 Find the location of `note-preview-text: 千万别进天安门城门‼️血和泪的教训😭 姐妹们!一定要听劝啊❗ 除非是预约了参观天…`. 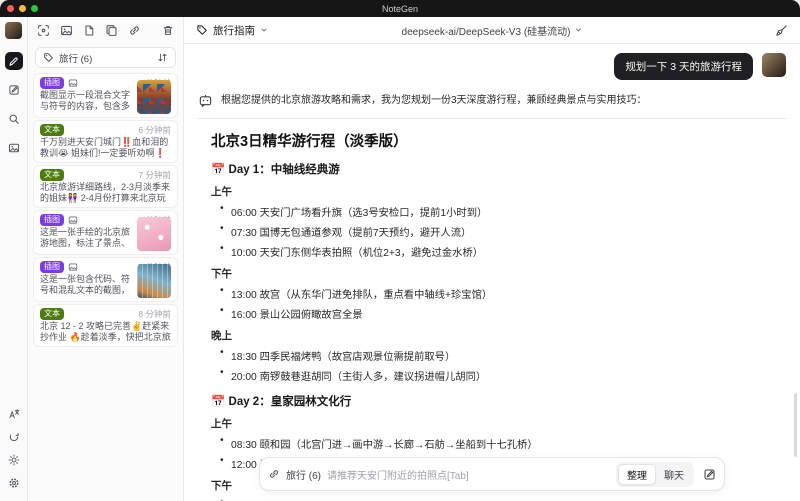

note-preview-text: 千万别进天安门城门‼️血和泪的教训😭 姐妹们!一定要听劝啊❗ 除非是预约了参观天… is located at coordinates (104, 147).